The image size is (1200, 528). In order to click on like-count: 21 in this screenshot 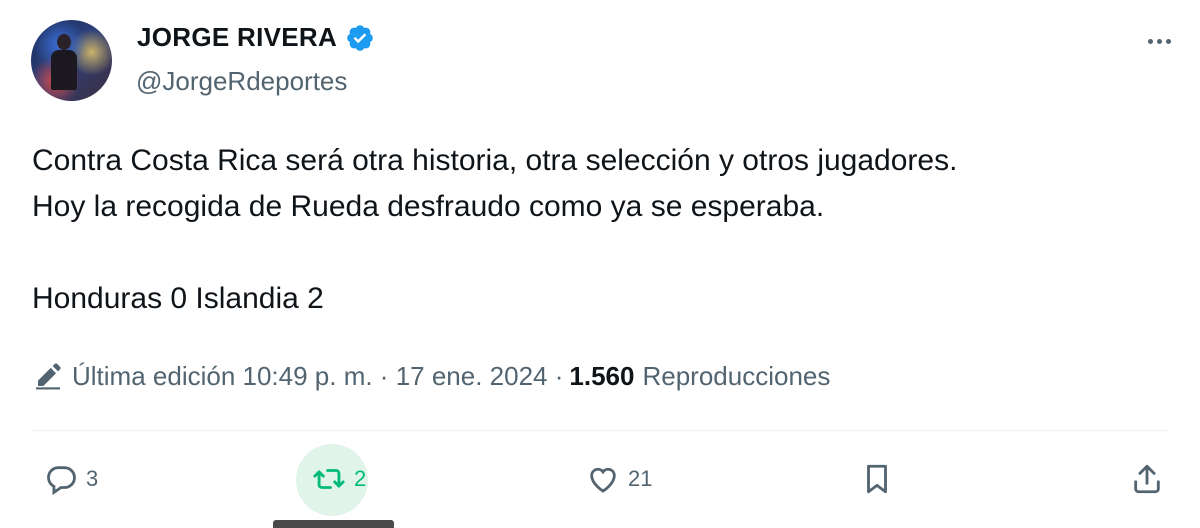, I will do `click(640, 478)`.